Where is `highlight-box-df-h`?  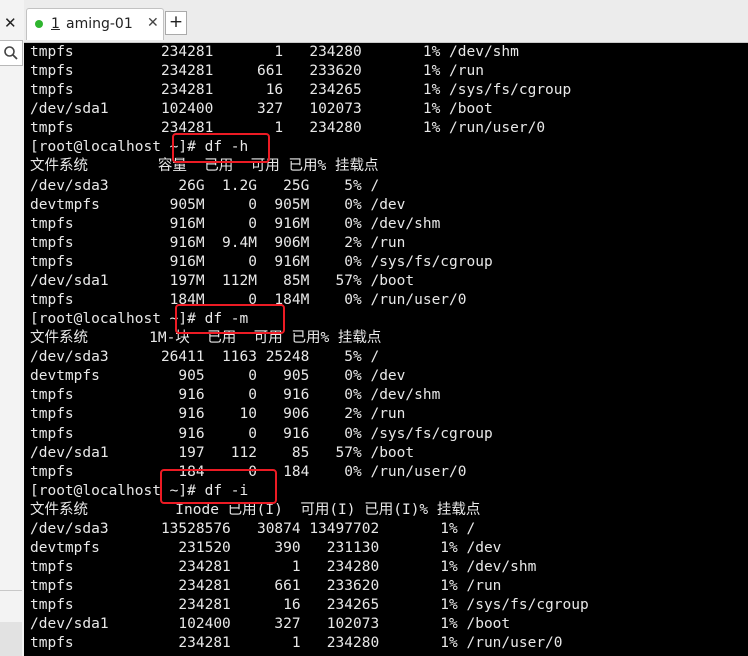
highlight-box-df-h is located at coordinates (221, 148).